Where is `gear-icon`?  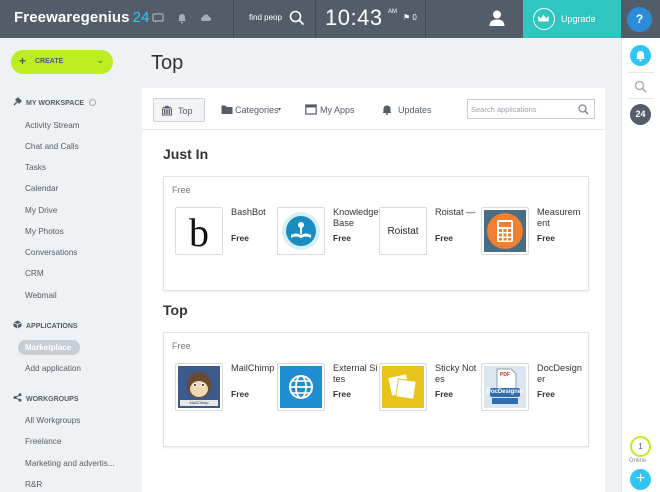 gear-icon is located at coordinates (93, 102).